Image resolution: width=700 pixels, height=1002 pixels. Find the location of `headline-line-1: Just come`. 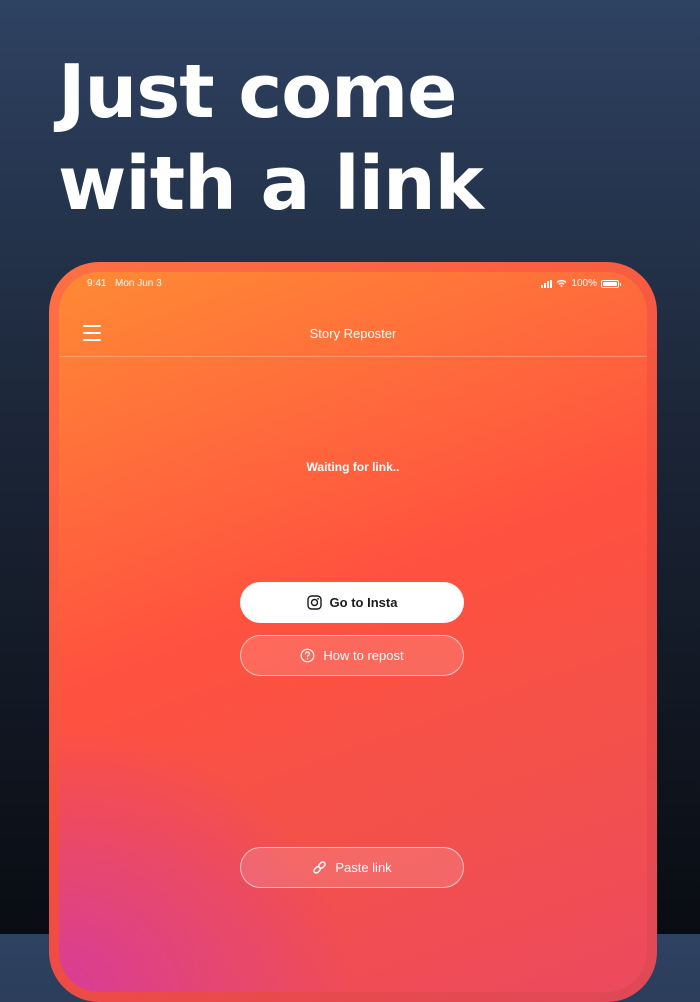

headline-line-1: Just come is located at coordinates (257, 92).